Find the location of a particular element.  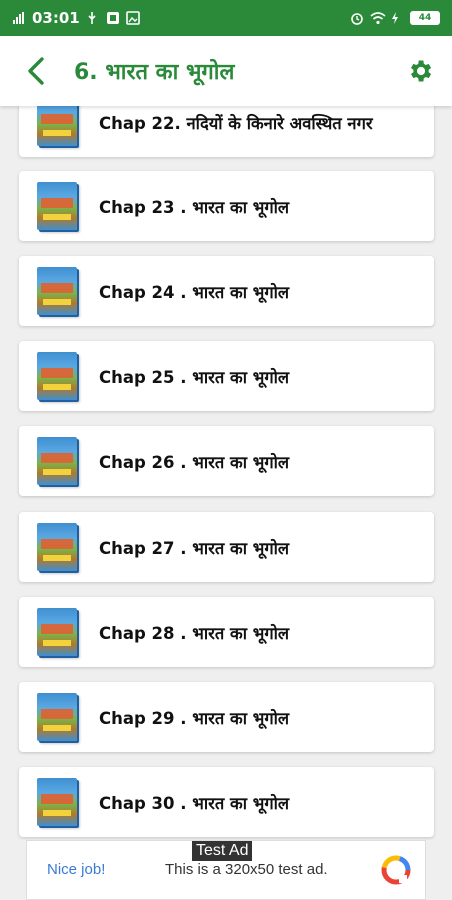

battery-icon: 44 is located at coordinates (425, 18).